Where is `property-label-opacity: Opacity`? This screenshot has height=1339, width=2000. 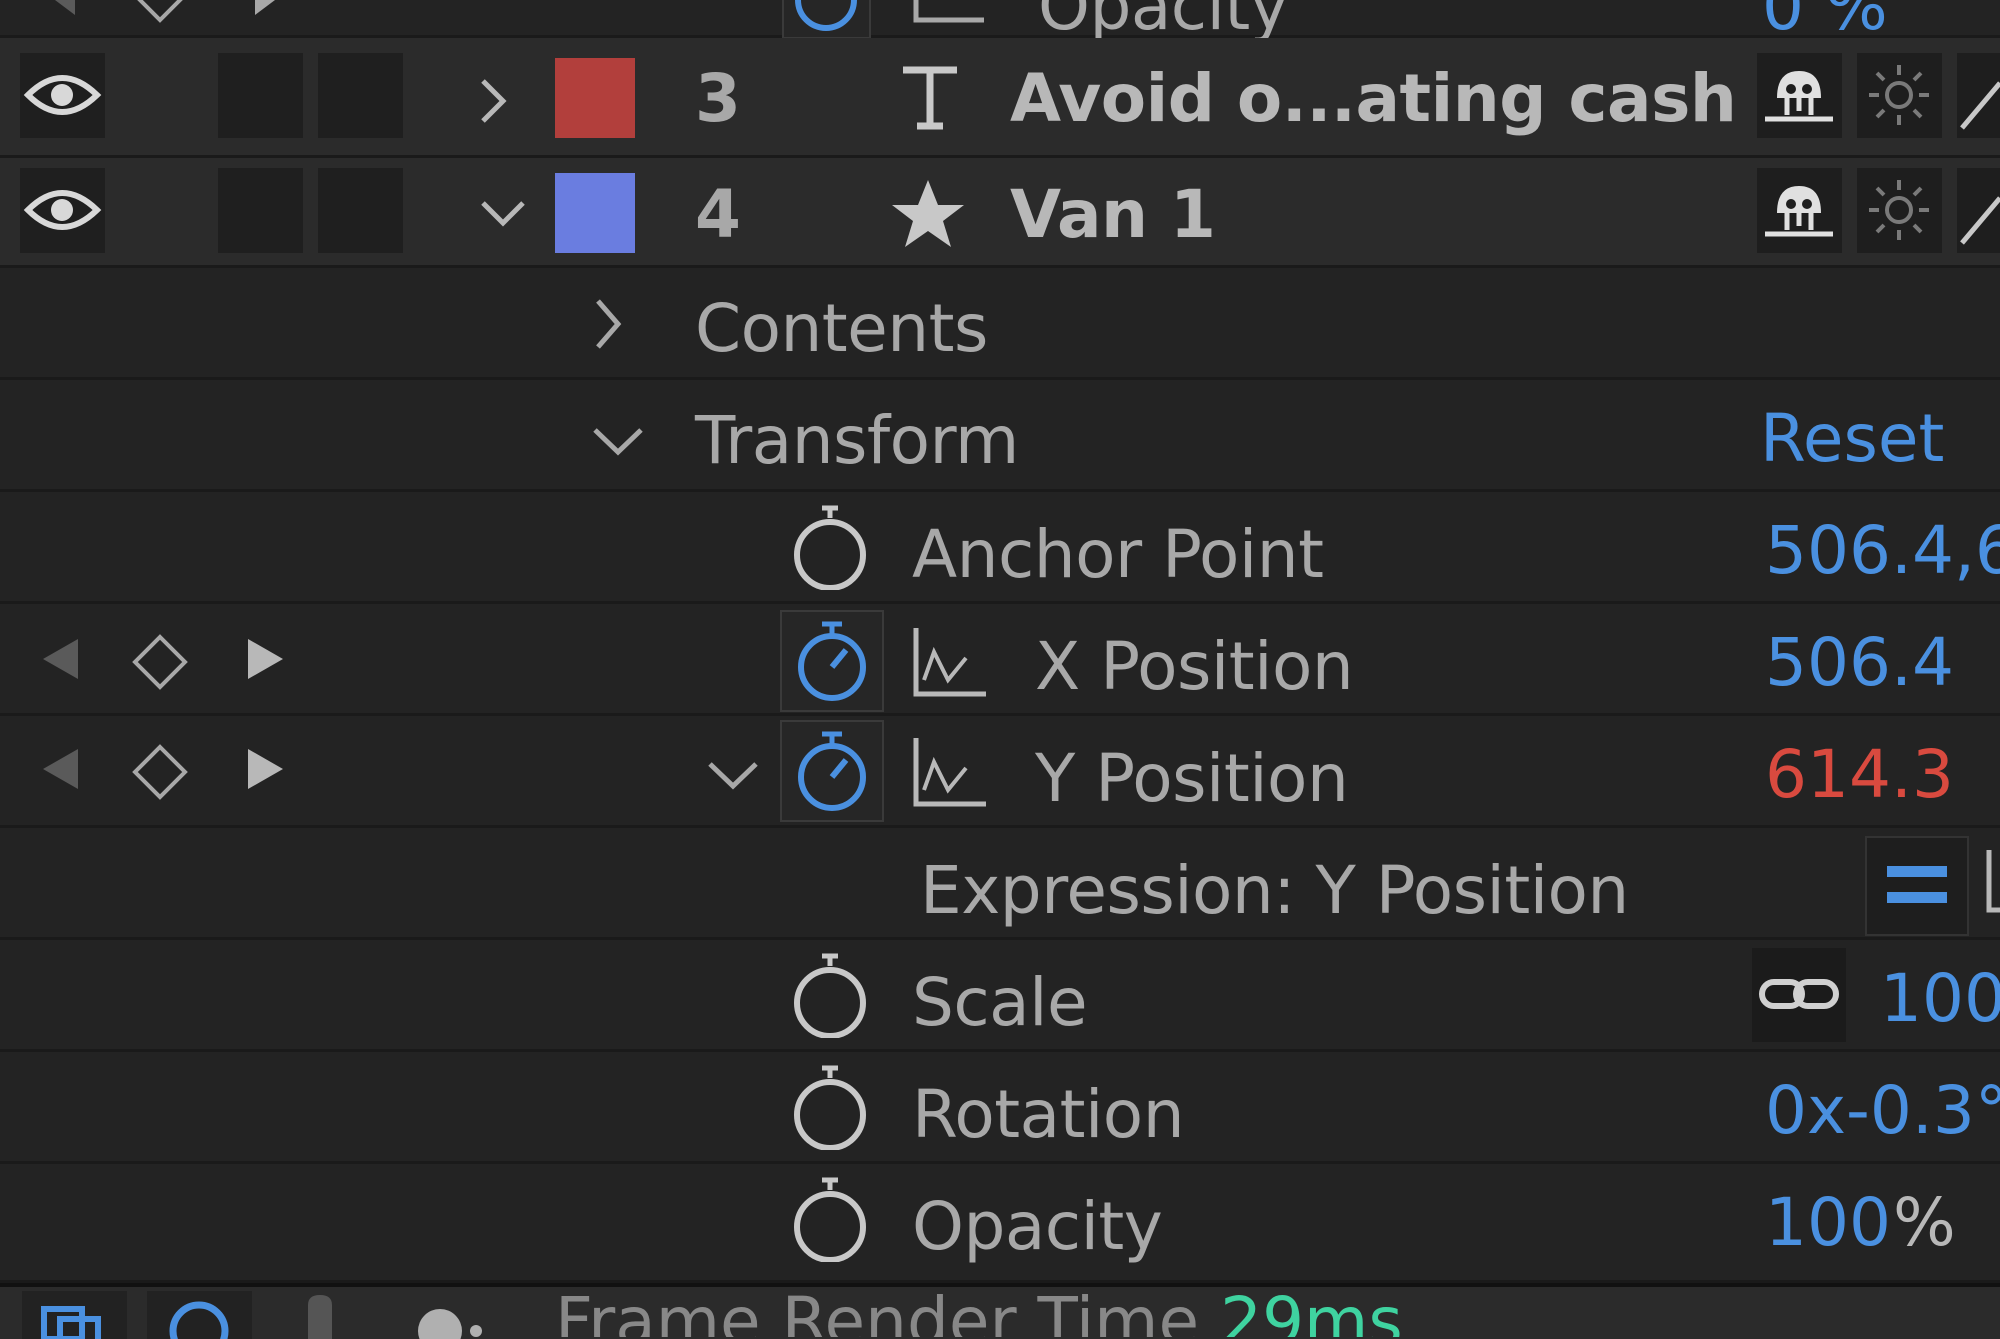
property-label-opacity: Opacity is located at coordinates (1037, 1226).